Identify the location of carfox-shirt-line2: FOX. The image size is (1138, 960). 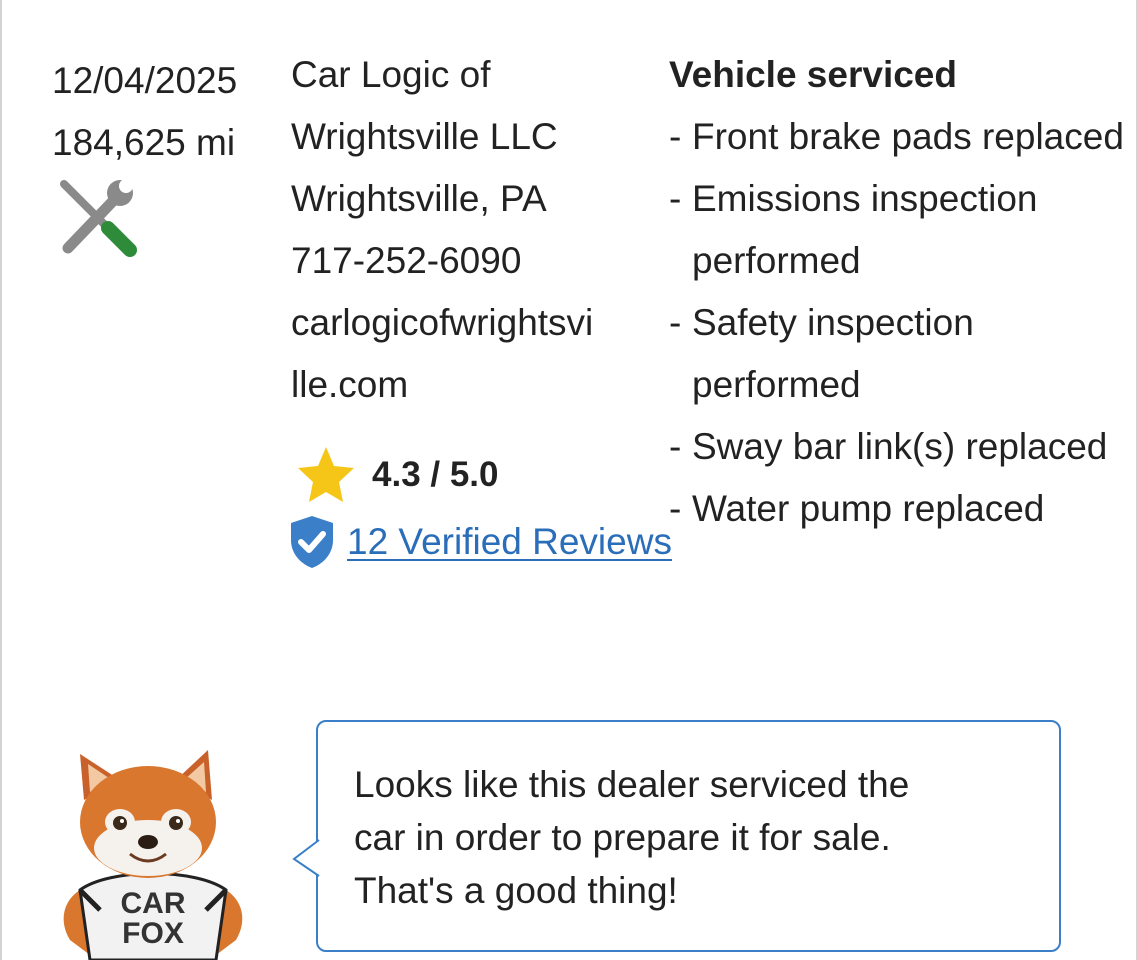
(153, 933).